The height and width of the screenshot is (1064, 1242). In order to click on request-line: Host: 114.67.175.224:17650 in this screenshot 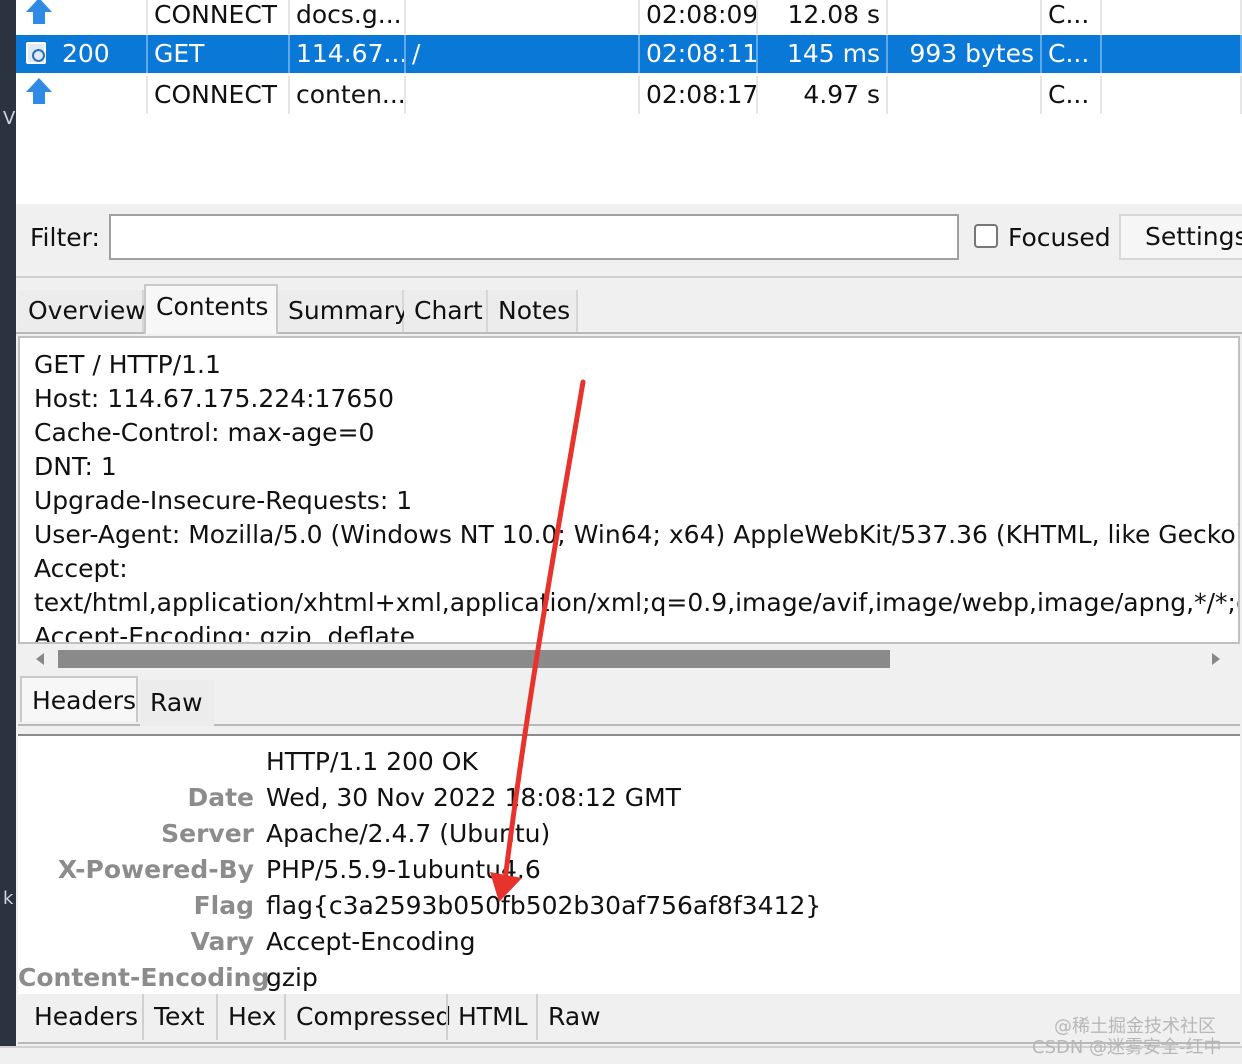, I will do `click(214, 398)`.